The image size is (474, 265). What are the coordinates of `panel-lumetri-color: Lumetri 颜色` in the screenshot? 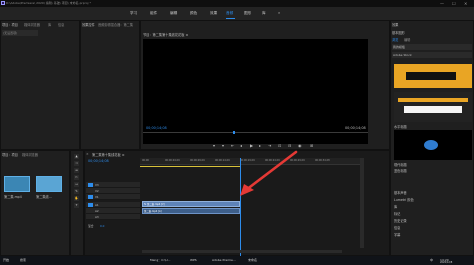 It's located at (404, 199).